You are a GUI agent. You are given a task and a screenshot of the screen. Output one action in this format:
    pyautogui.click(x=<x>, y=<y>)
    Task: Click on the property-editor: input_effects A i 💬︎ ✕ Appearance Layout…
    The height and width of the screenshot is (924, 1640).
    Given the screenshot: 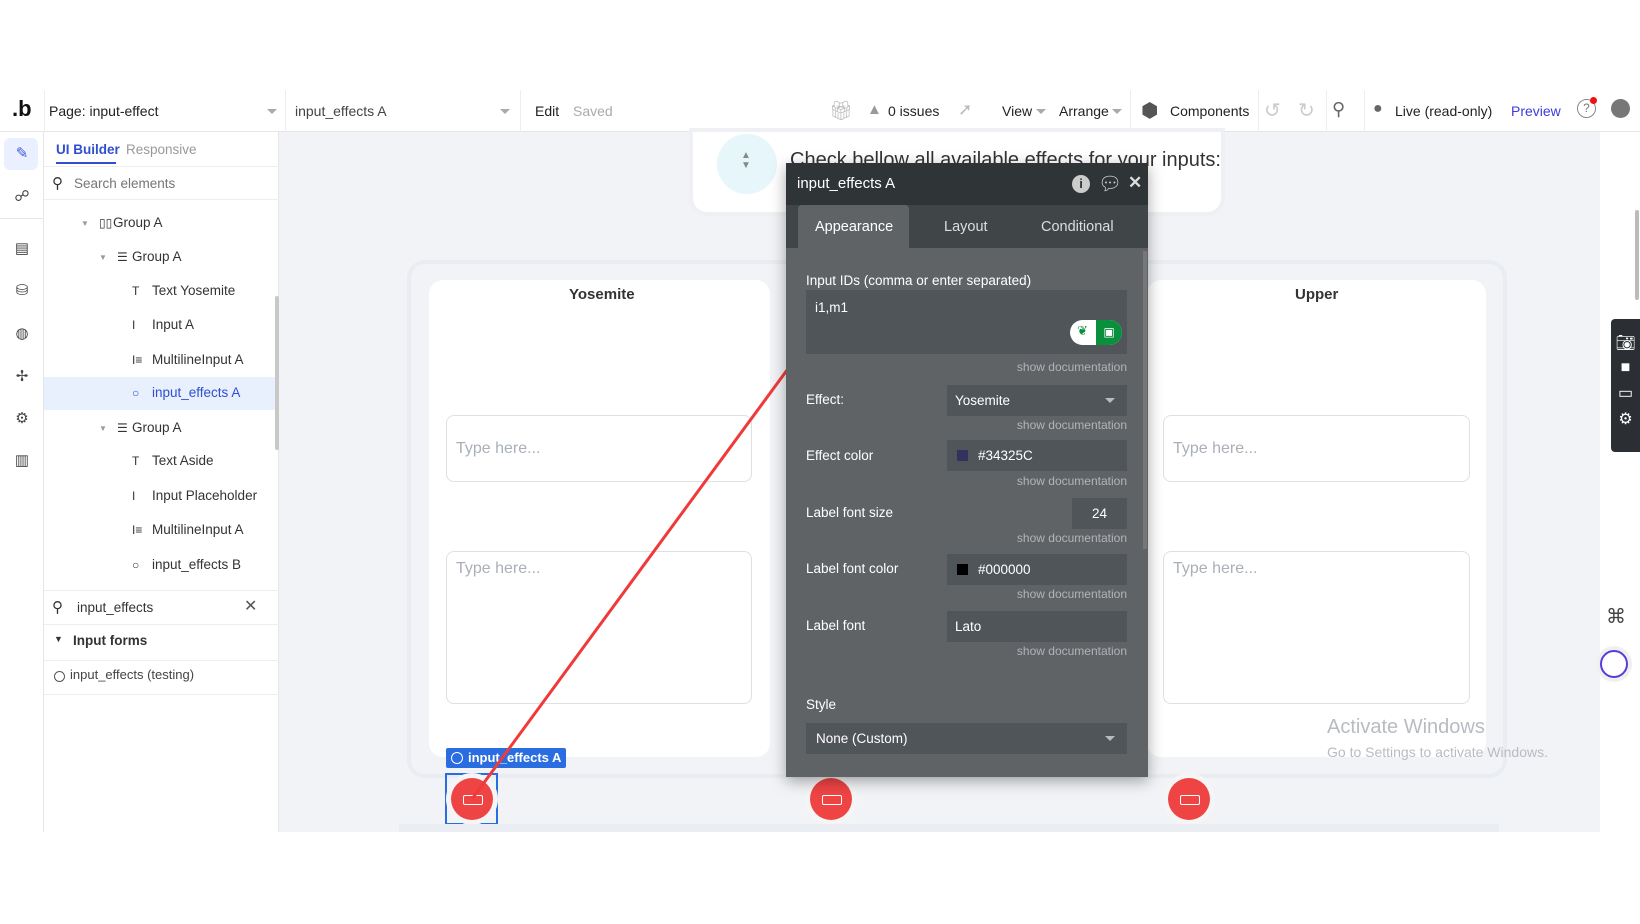 What is the action you would take?
    pyautogui.click(x=967, y=470)
    